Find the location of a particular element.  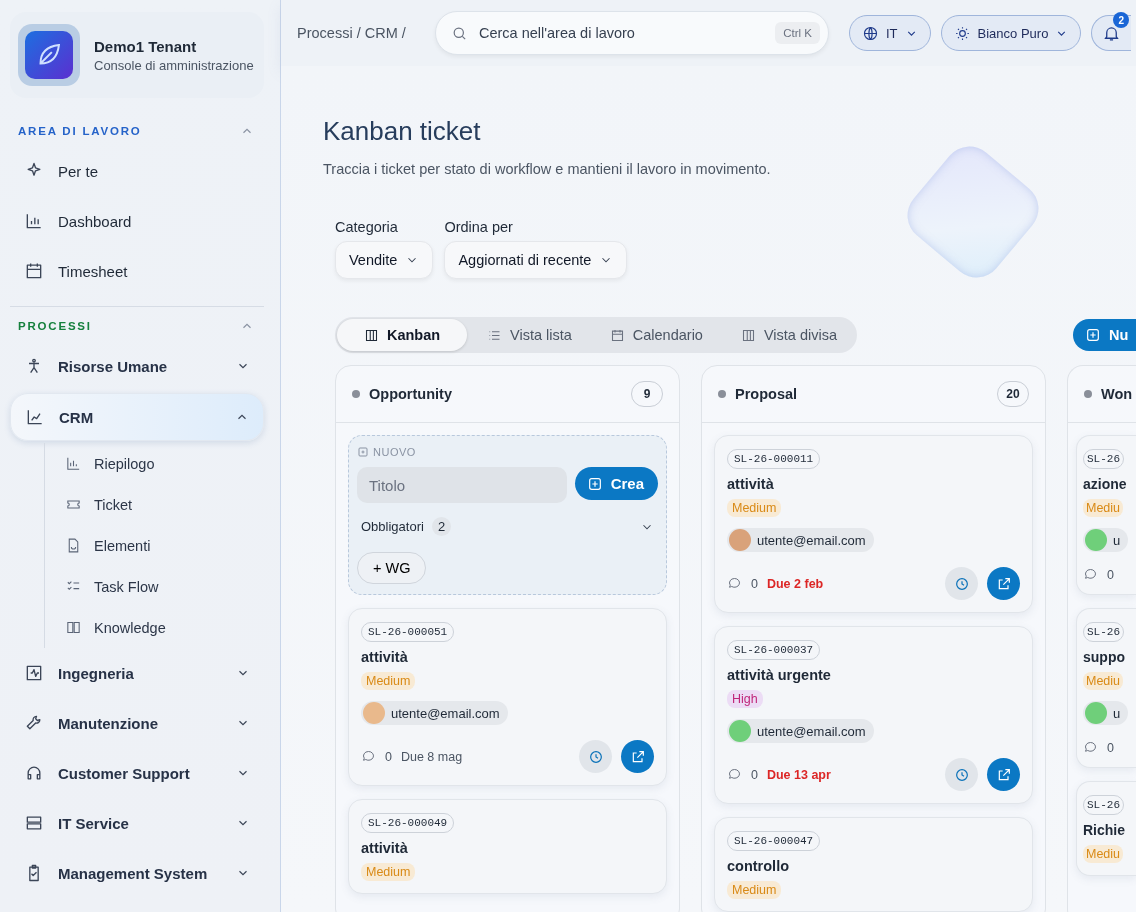

ticket-title: attività urgente is located at coordinates (779, 675).